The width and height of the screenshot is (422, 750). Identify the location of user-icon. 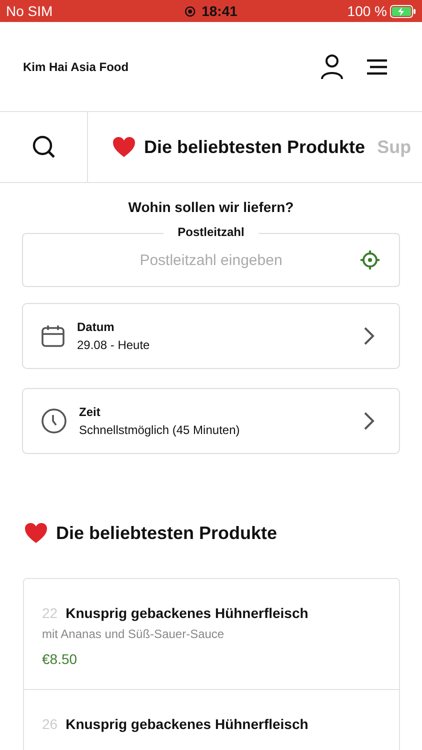
(332, 67).